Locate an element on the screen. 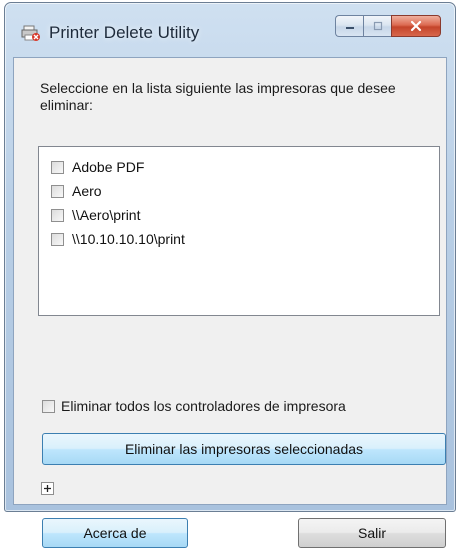  expand-button is located at coordinates (47, 488).